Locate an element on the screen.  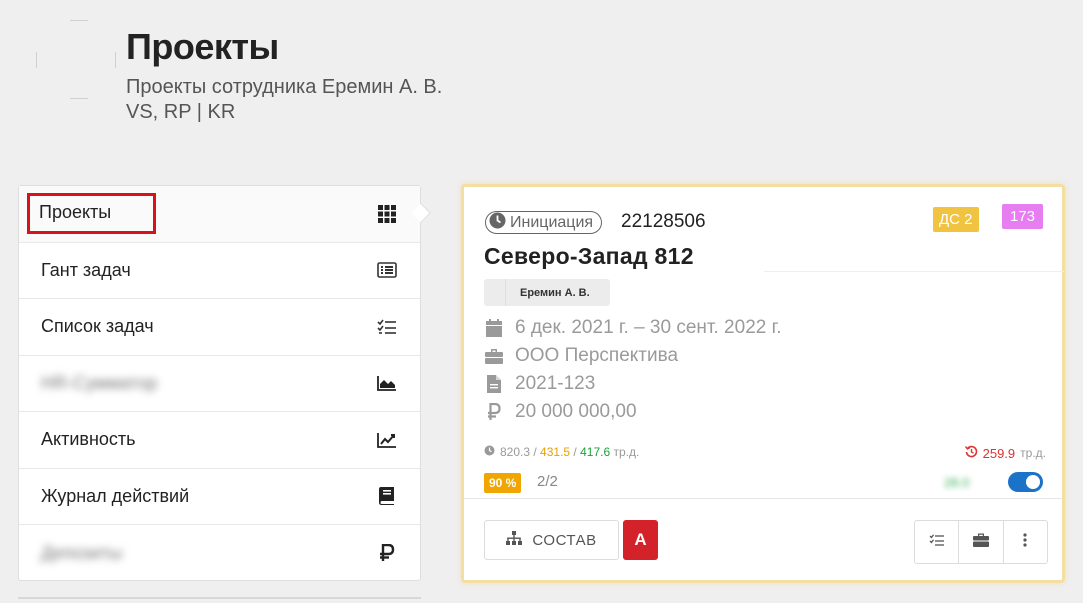
list-alt-icon is located at coordinates (387, 270).